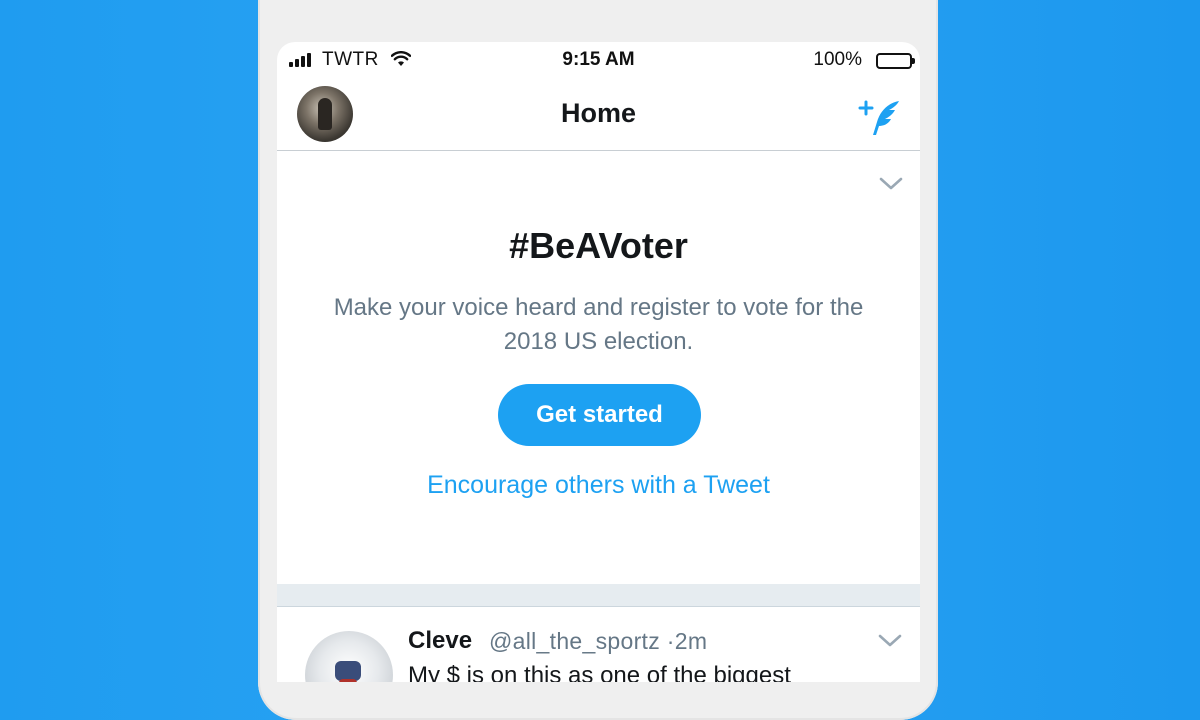 The height and width of the screenshot is (720, 1200). I want to click on status-bar: TWTR 9:15 AM 100%, so click(598, 61).